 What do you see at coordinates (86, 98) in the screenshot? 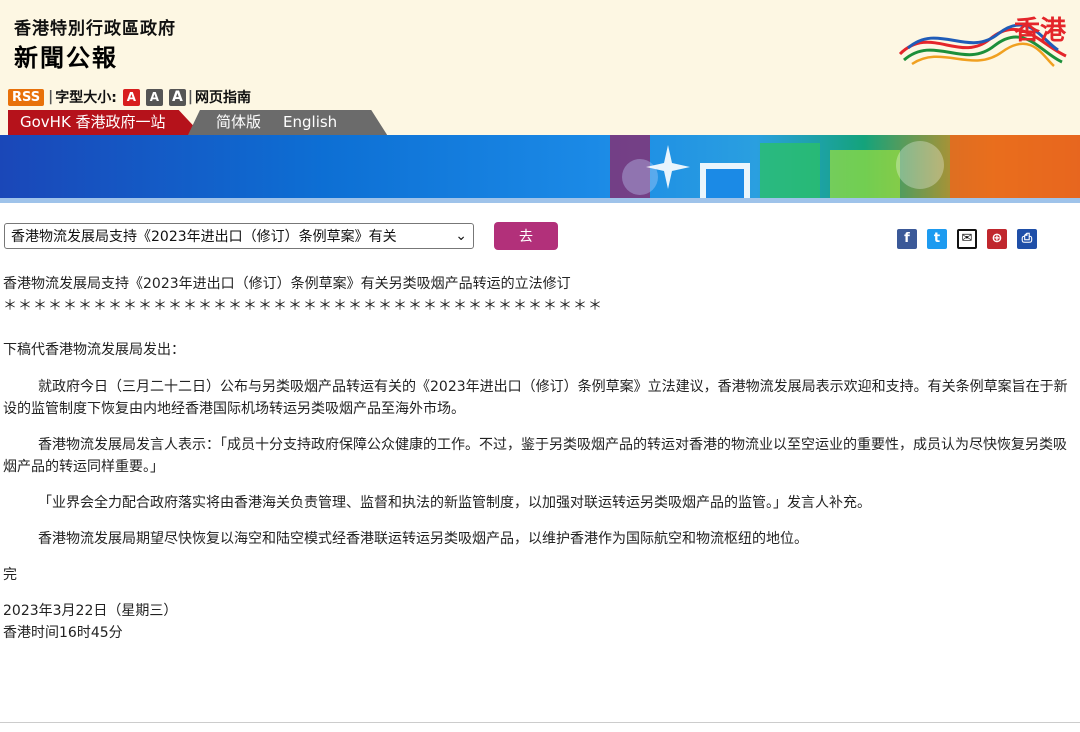
I see `font-size-label: 字型大小:` at bounding box center [86, 98].